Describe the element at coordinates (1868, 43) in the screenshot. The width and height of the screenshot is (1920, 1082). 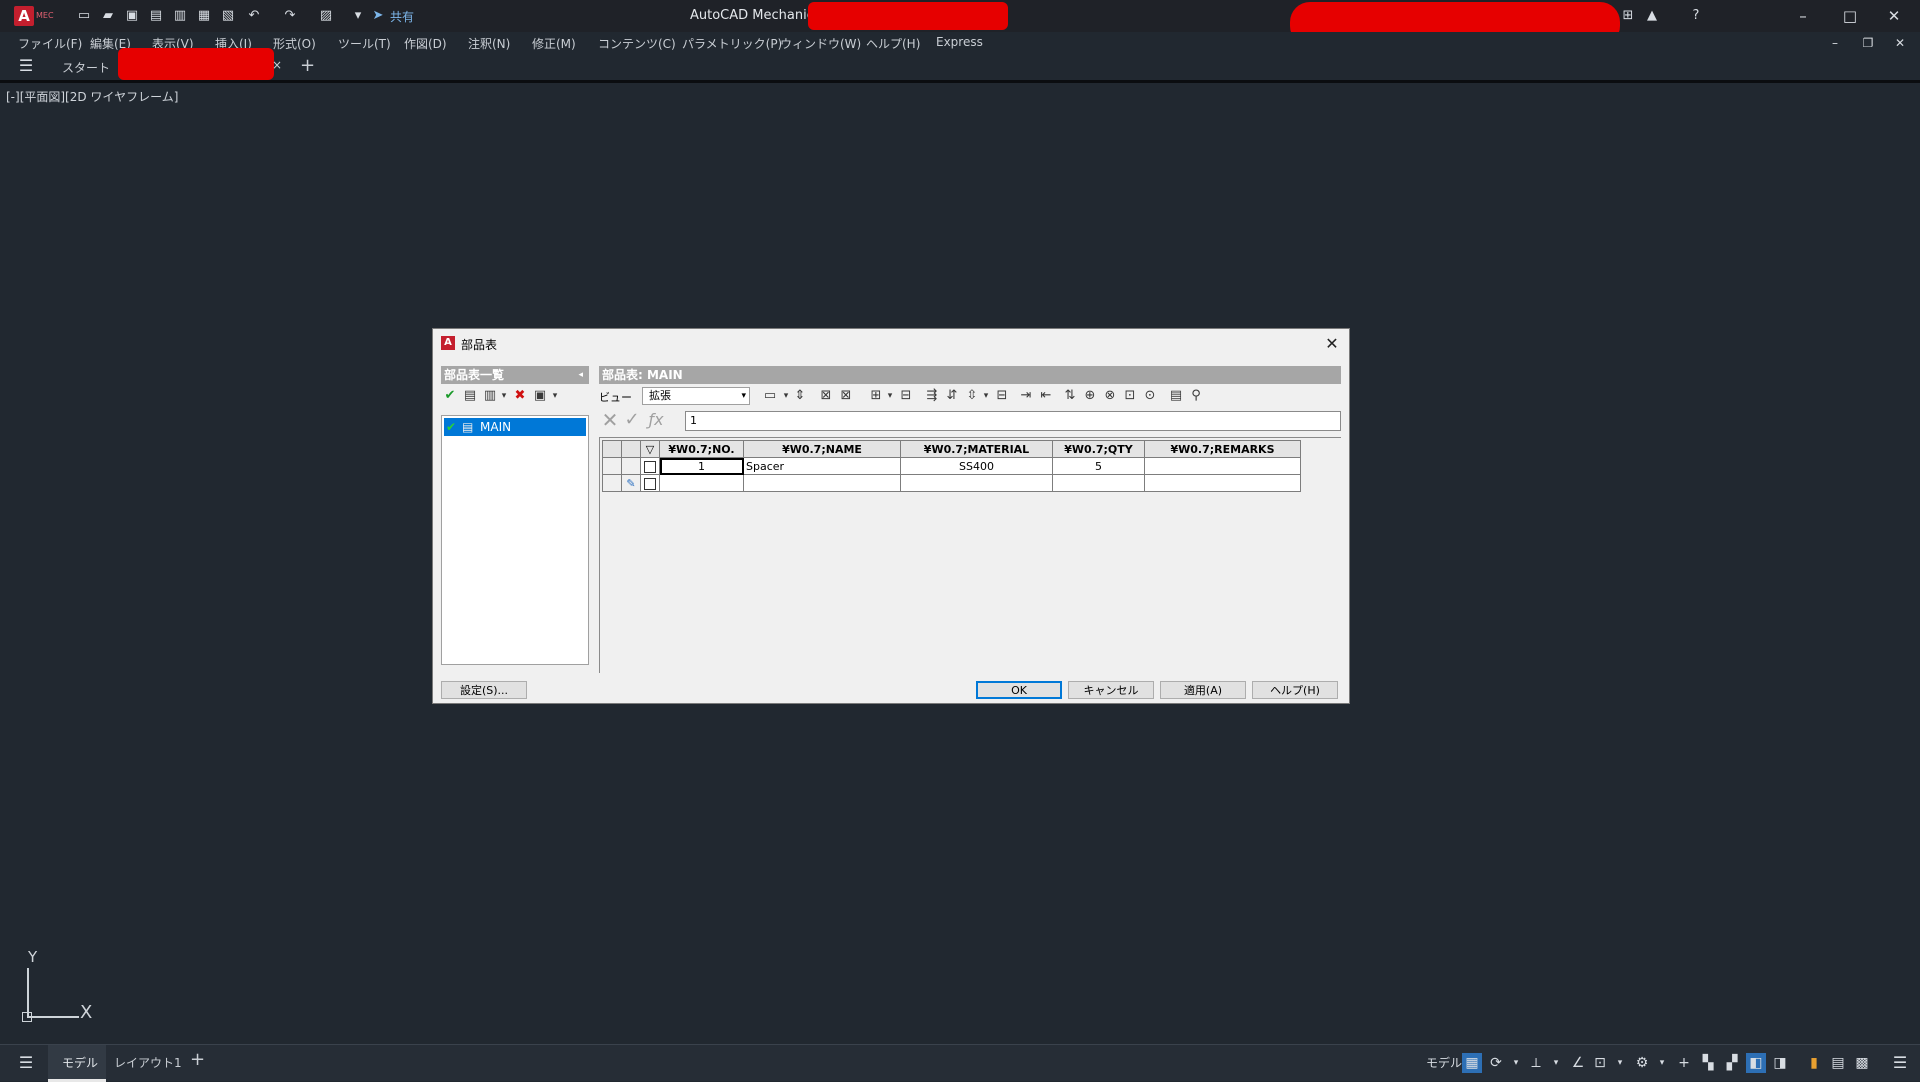
I see `doc-restore-icon: ❐` at that location.